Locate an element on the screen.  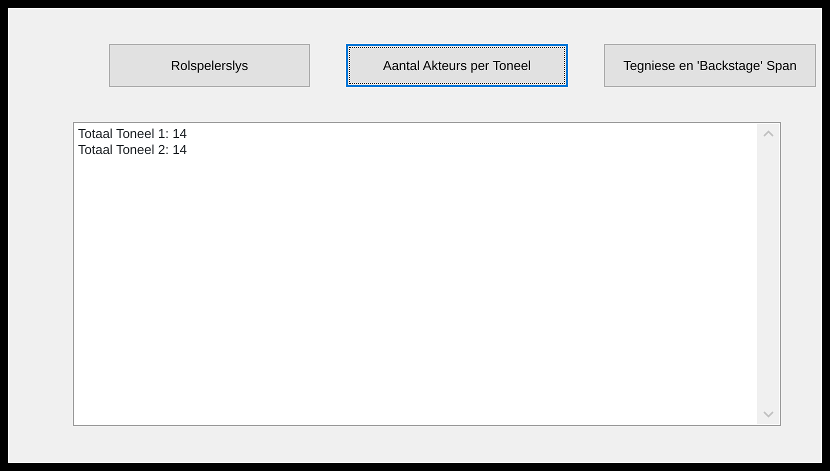
scrollbar is located at coordinates (768, 274).